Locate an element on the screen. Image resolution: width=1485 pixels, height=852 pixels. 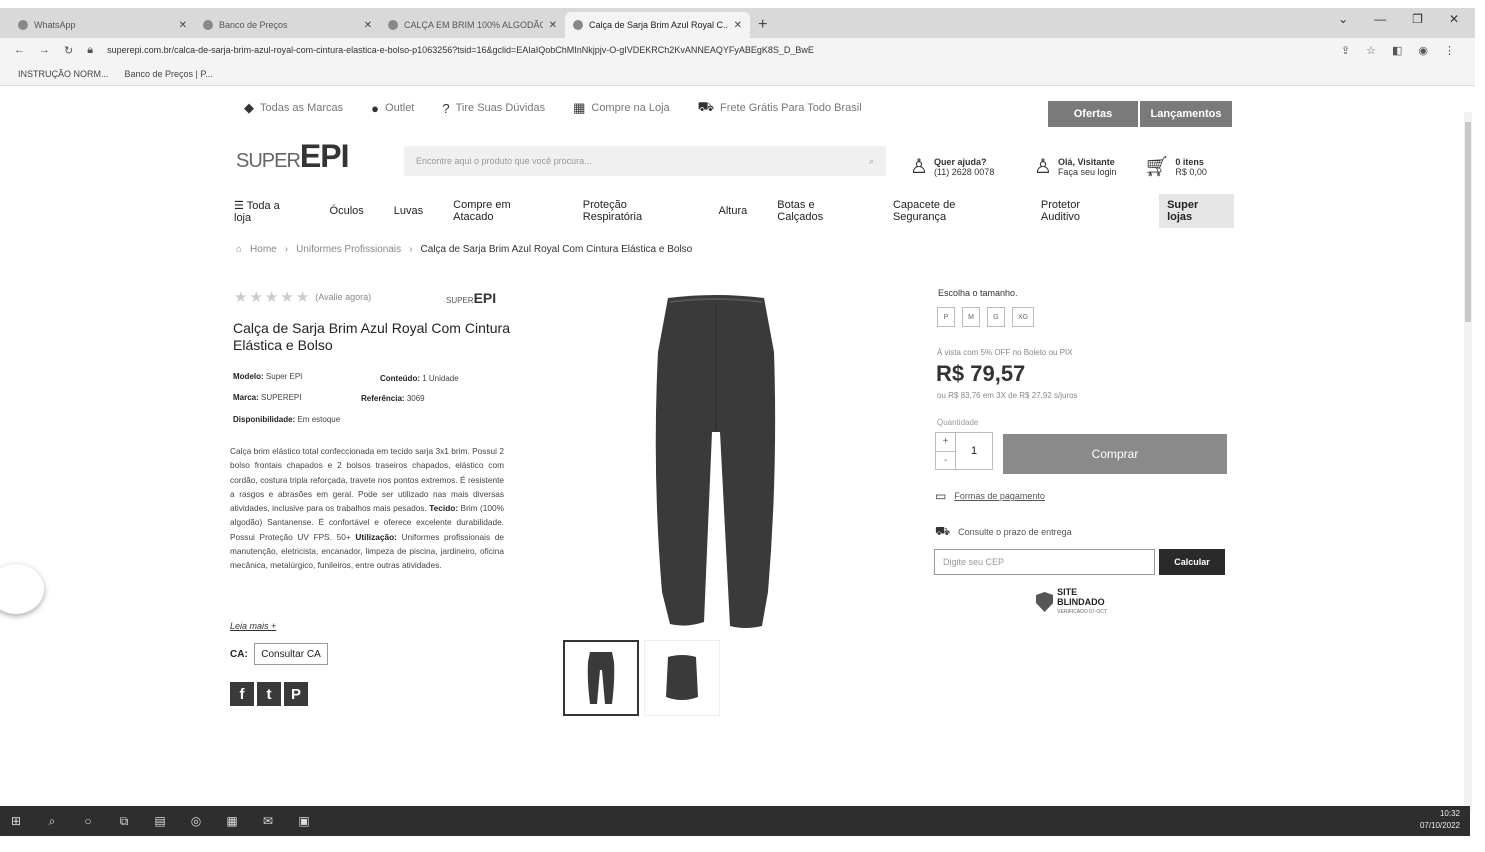
back-icon: ← is located at coordinates (19, 50).